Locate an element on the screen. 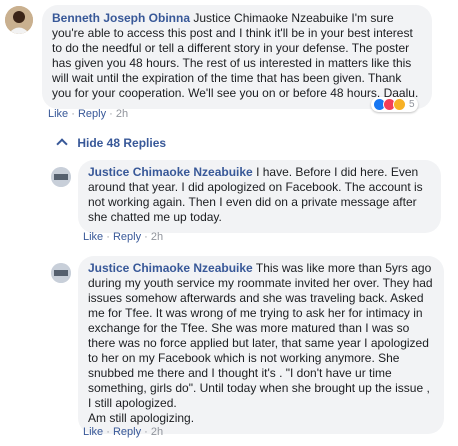 Image resolution: width=458 pixels, height=446 pixels. reaction-count: 5 is located at coordinates (412, 104).